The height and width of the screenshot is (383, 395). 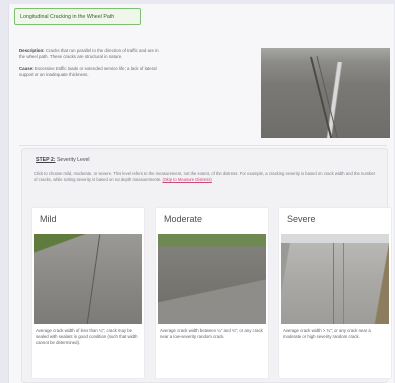 What do you see at coordinates (212, 279) in the screenshot?
I see `severity-photo-moderate` at bounding box center [212, 279].